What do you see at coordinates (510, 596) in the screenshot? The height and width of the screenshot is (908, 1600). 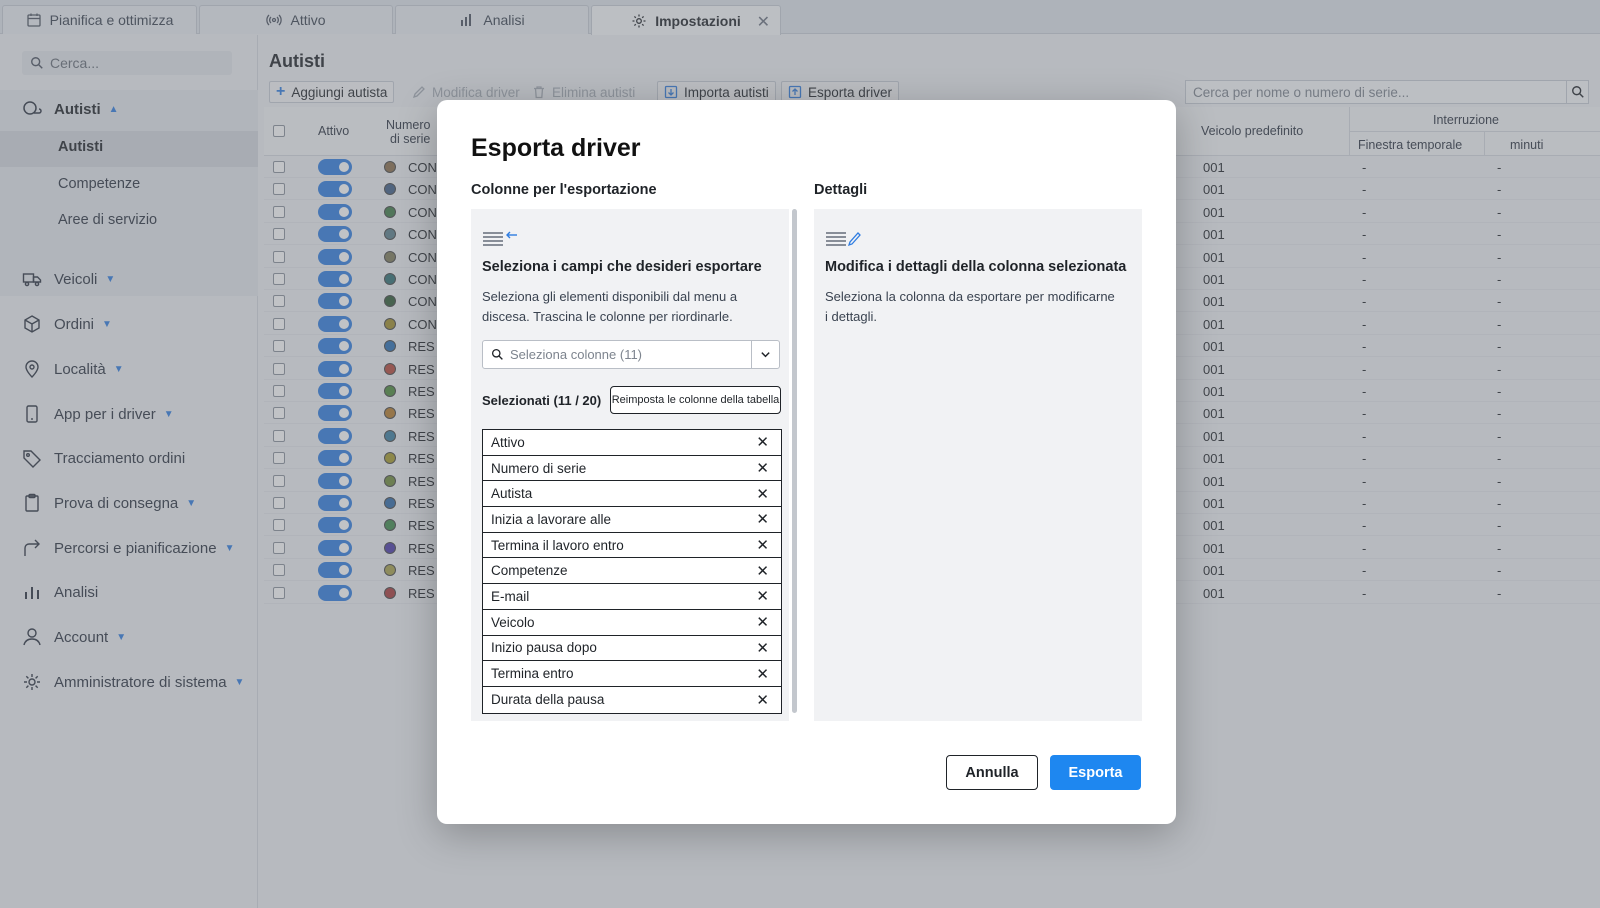 I see `column-name: E-mail` at bounding box center [510, 596].